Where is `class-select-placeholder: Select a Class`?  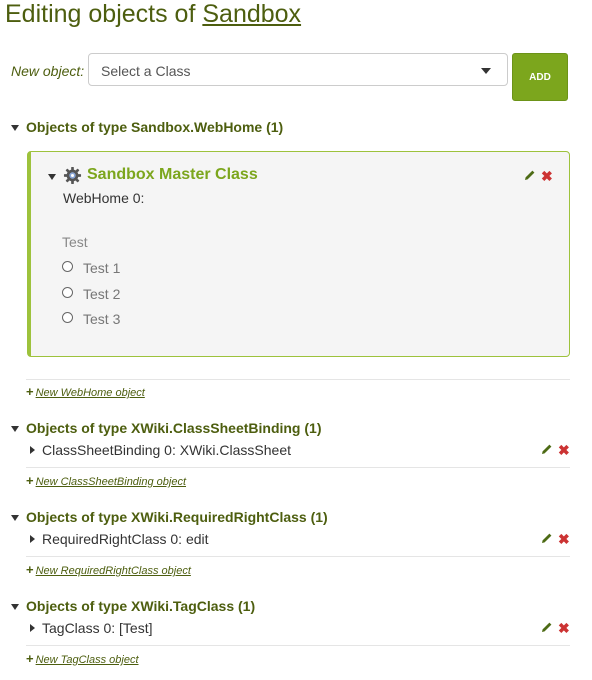 class-select-placeholder: Select a Class is located at coordinates (146, 71).